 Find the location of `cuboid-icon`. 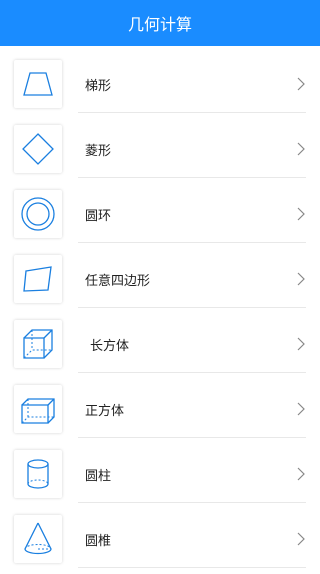

cuboid-icon is located at coordinates (38, 344).